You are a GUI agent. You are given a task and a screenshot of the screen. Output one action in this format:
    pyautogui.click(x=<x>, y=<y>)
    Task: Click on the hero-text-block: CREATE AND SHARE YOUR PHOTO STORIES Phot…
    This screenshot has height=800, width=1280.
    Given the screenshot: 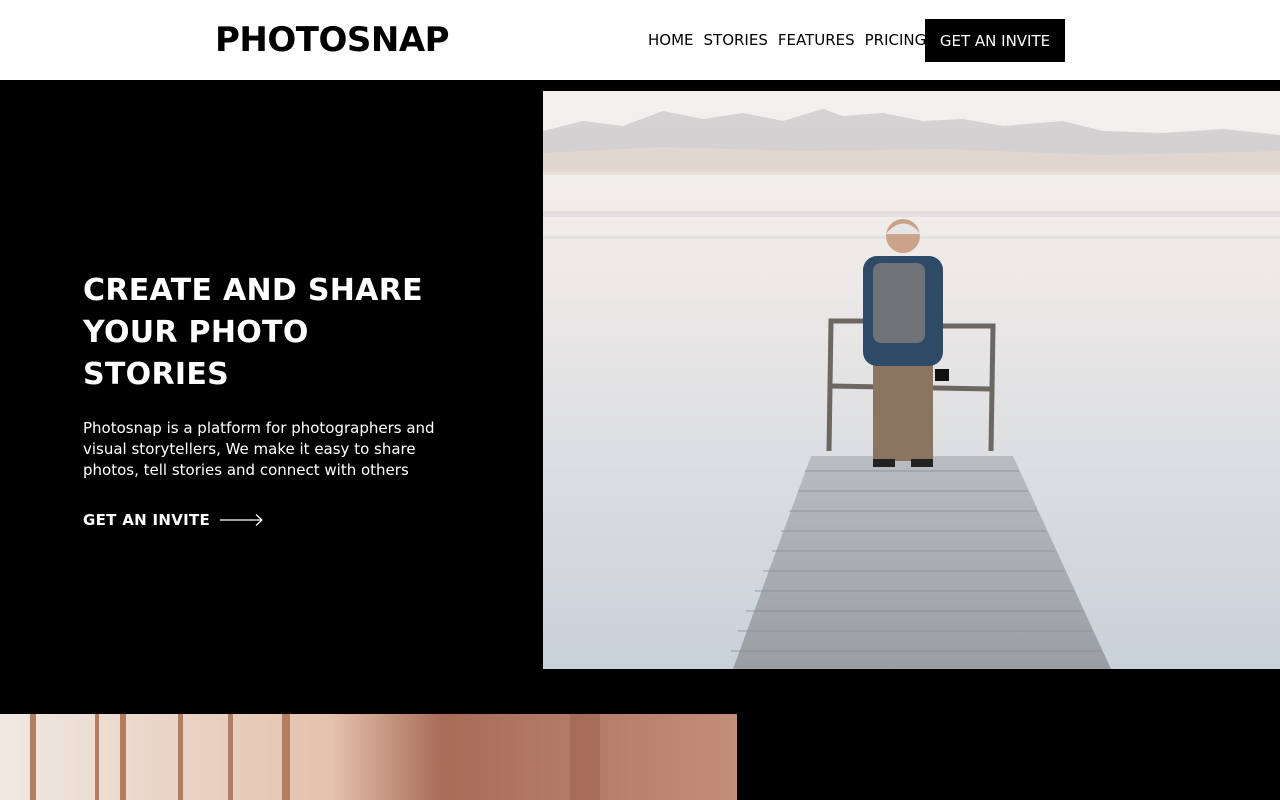 What is the action you would take?
    pyautogui.click(x=273, y=399)
    